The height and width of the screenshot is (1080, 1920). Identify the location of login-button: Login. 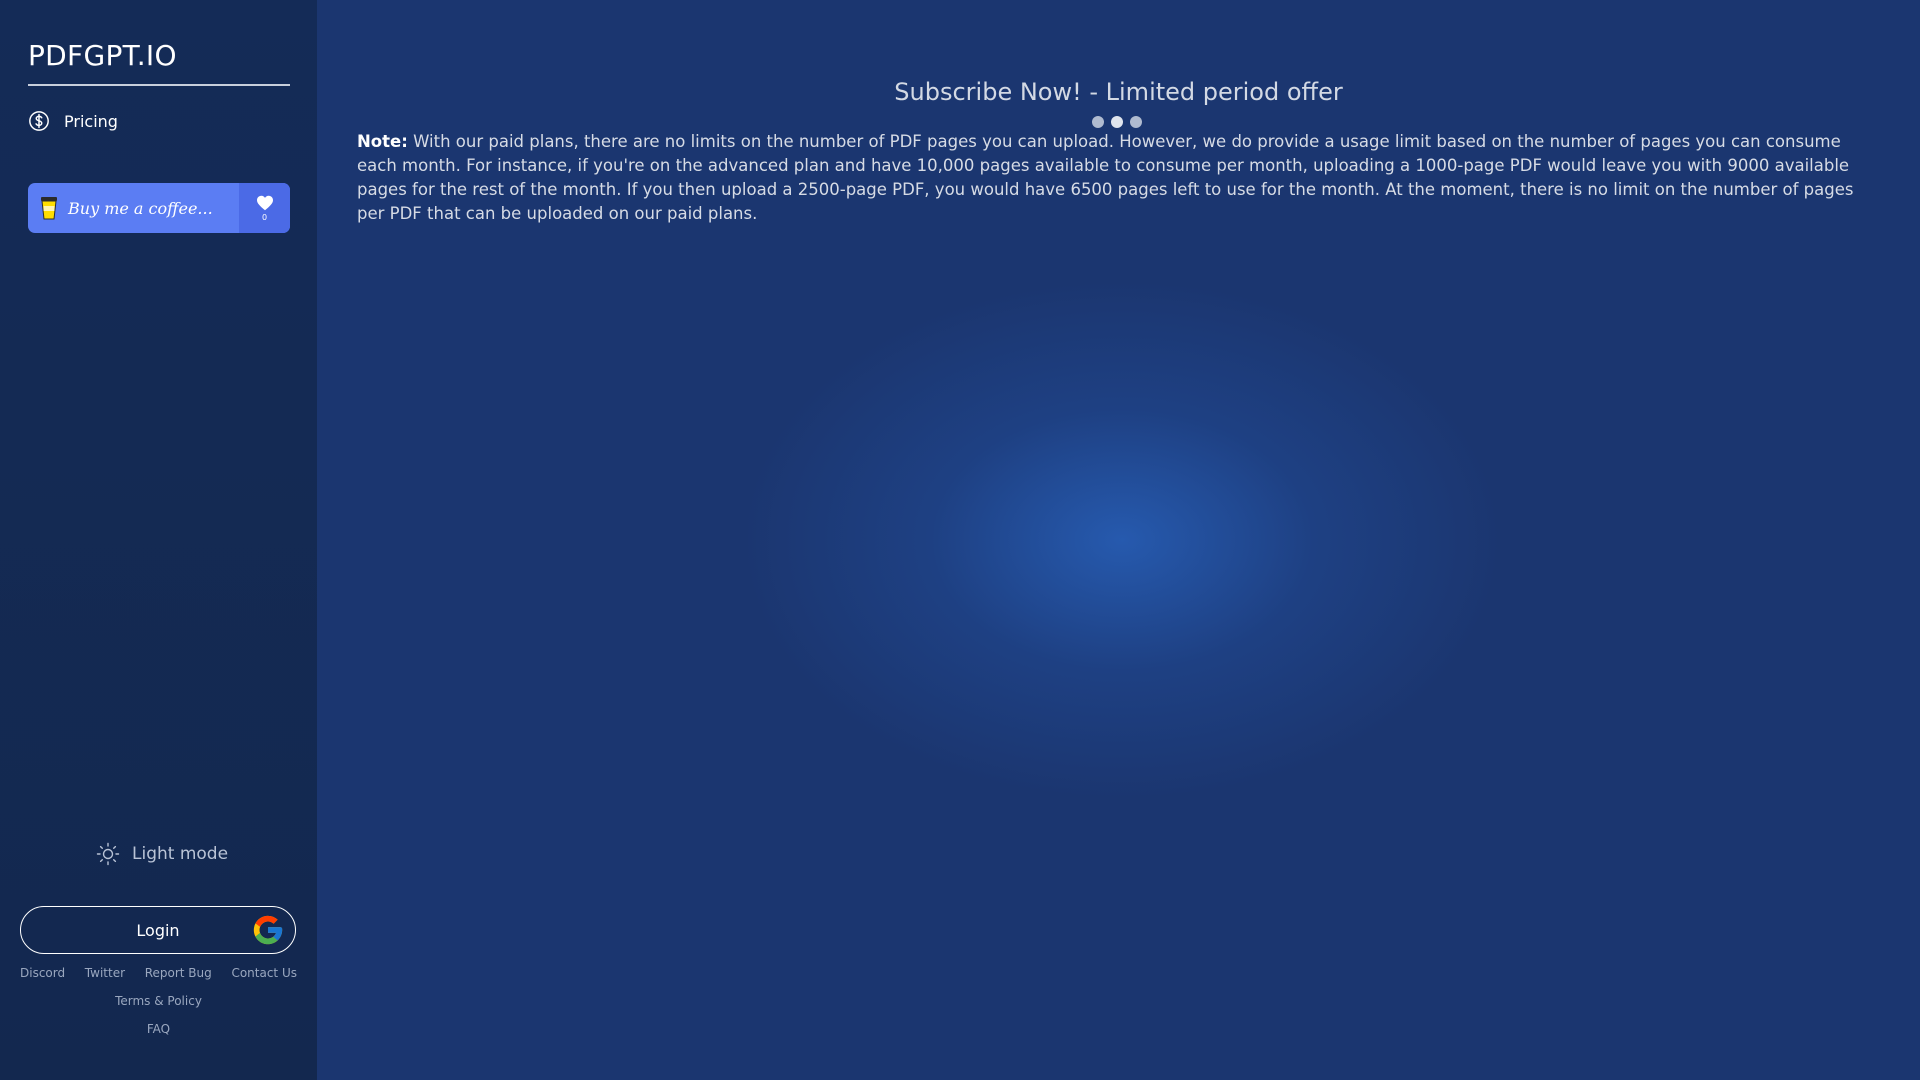
(158, 930).